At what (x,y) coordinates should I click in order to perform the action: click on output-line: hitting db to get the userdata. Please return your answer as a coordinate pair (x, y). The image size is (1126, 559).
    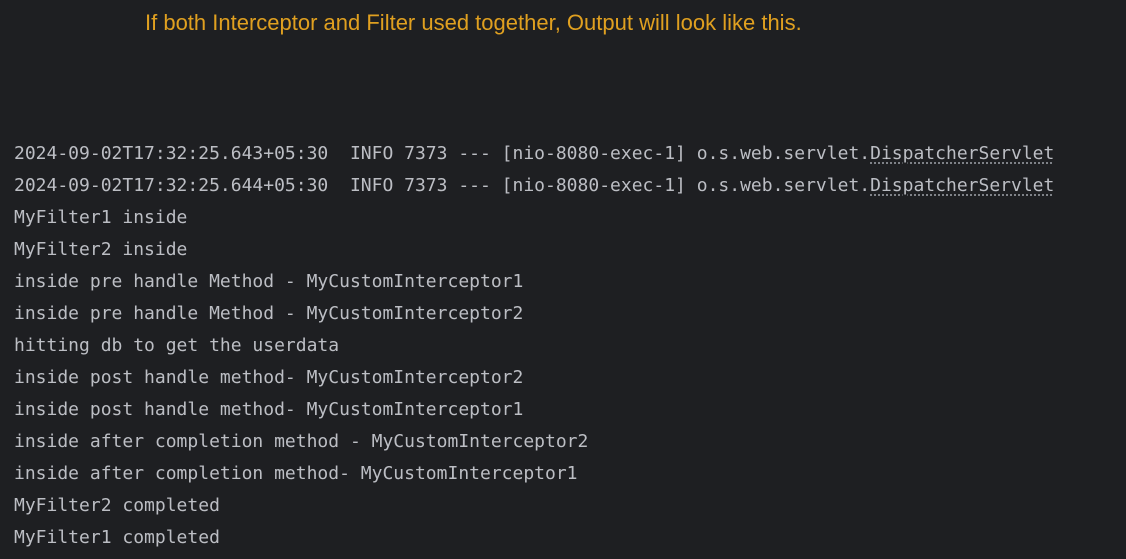
    Looking at the image, I should click on (177, 345).